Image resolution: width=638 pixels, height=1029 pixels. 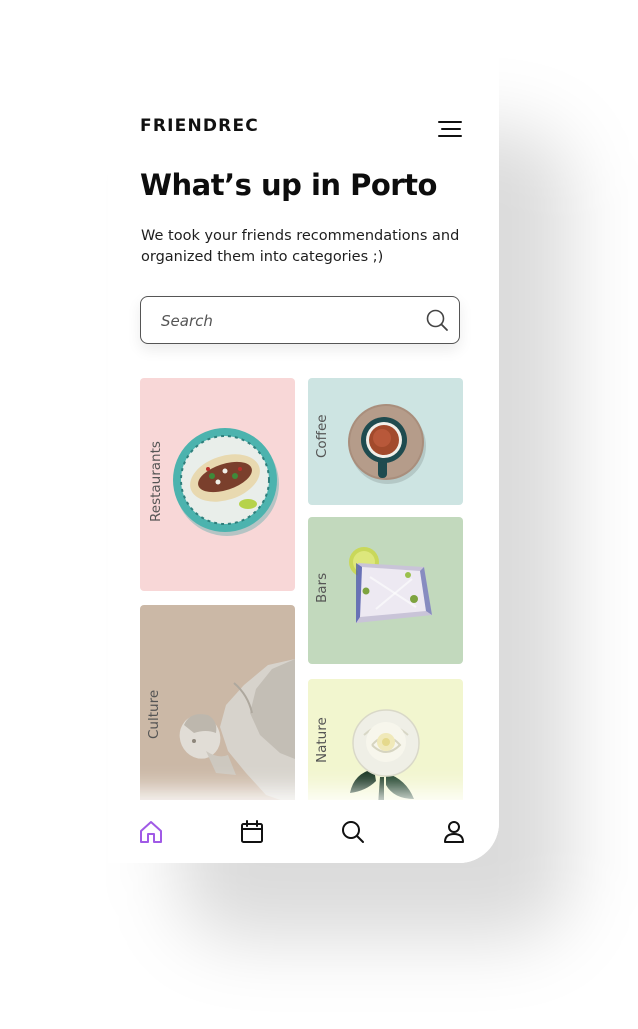 I want to click on category-card-coffee: Coffee, so click(x=385, y=441).